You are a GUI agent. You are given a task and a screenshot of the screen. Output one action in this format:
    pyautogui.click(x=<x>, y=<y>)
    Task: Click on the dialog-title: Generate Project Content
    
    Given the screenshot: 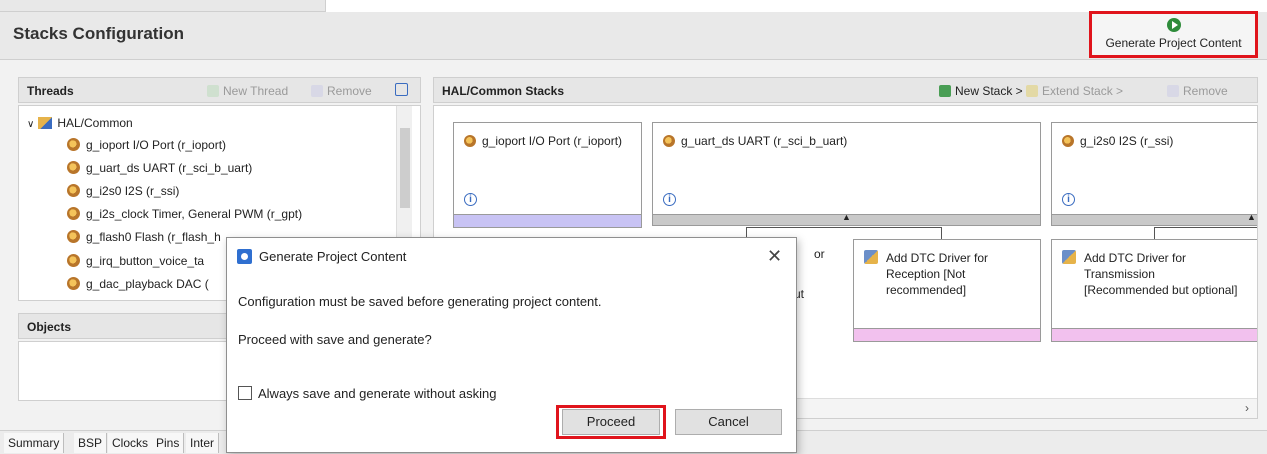 What is the action you would take?
    pyautogui.click(x=333, y=256)
    